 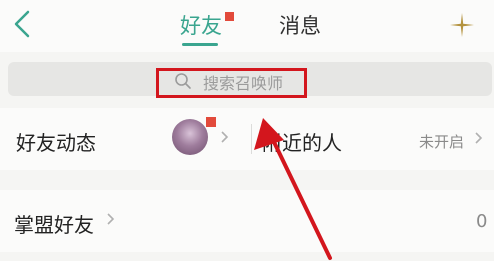 What do you see at coordinates (231, 83) in the screenshot?
I see `highlight-box` at bounding box center [231, 83].